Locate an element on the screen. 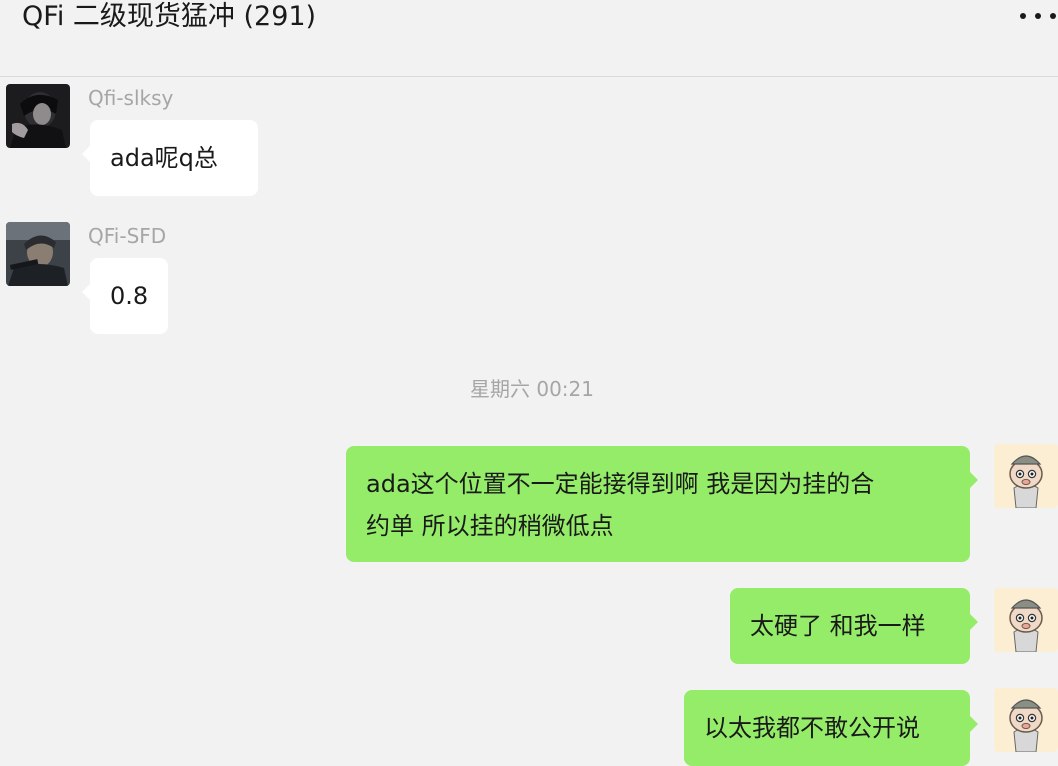 This screenshot has width=1058, height=766. sender-name: Qfi-slksy is located at coordinates (131, 98).